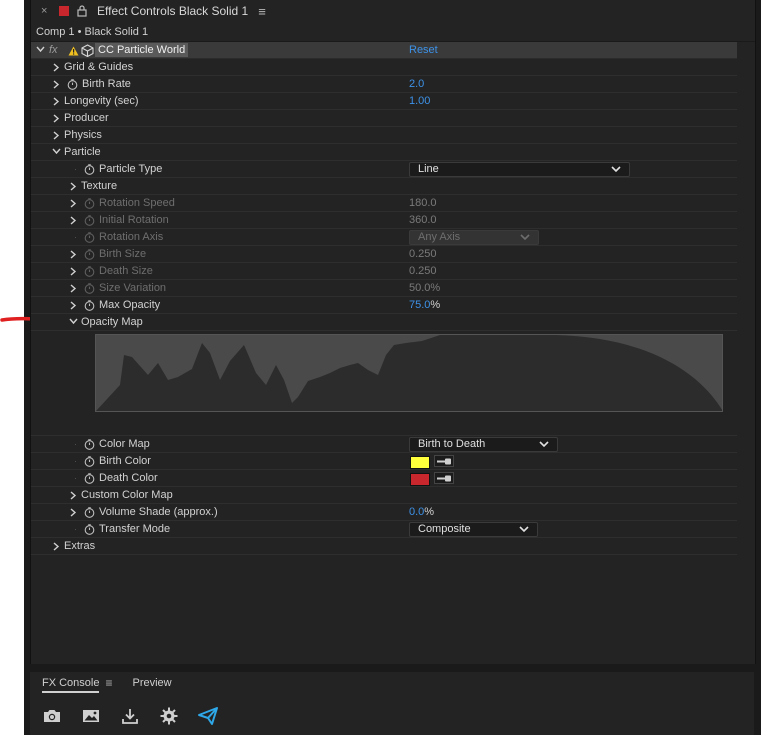  Describe the element at coordinates (384, 84) in the screenshot. I see `property-birth-rate: Birth Rate 2.0` at that location.